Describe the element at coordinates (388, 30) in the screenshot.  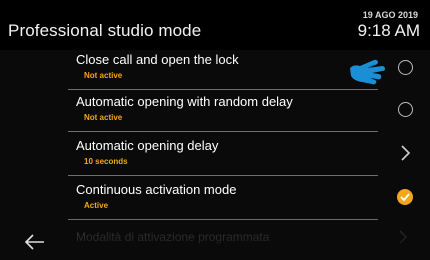
I see `clock-time: 9:18 AM` at that location.